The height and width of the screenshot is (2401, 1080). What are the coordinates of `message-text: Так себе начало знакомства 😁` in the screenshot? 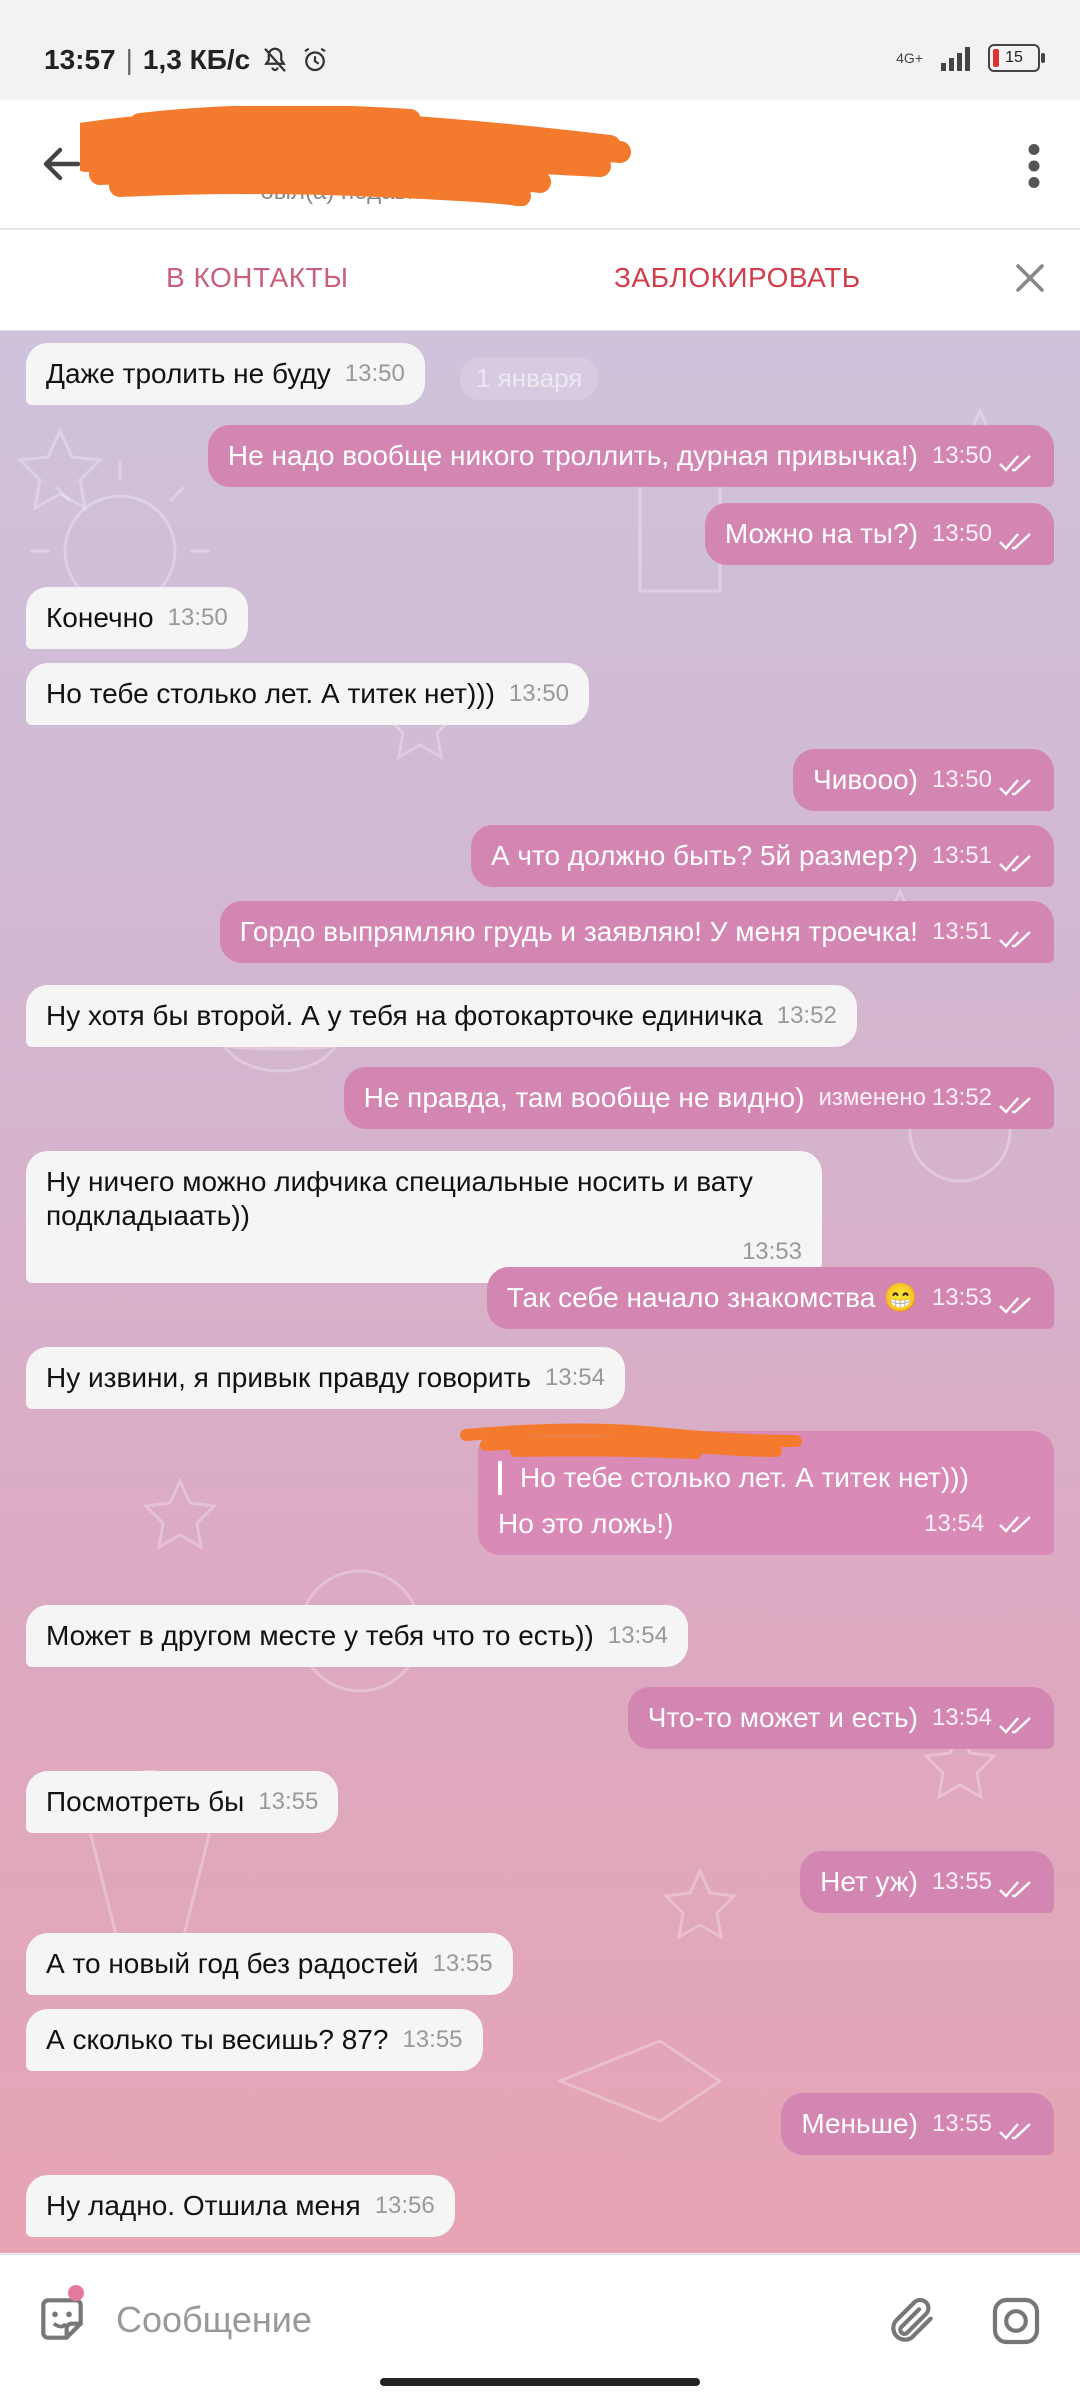 It's located at (712, 1297).